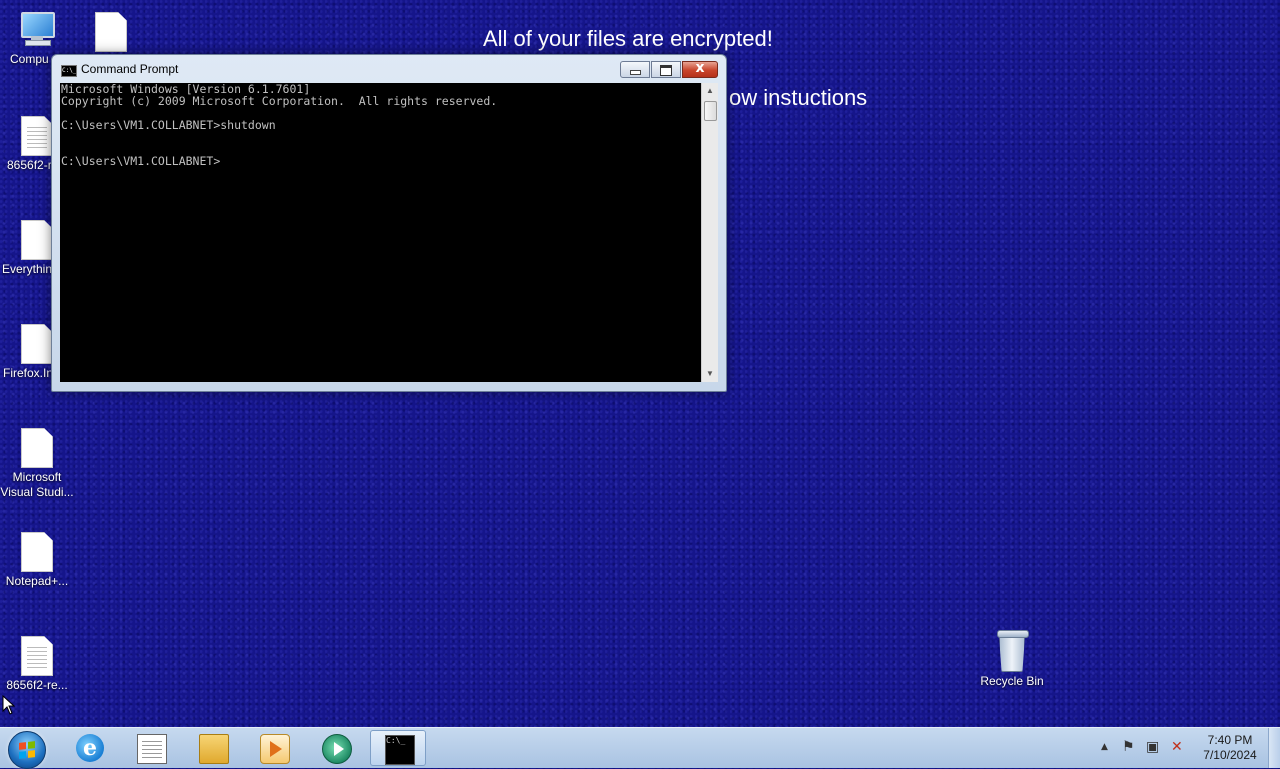 This screenshot has width=1280, height=769. I want to click on scrollbar-thumb, so click(710, 111).